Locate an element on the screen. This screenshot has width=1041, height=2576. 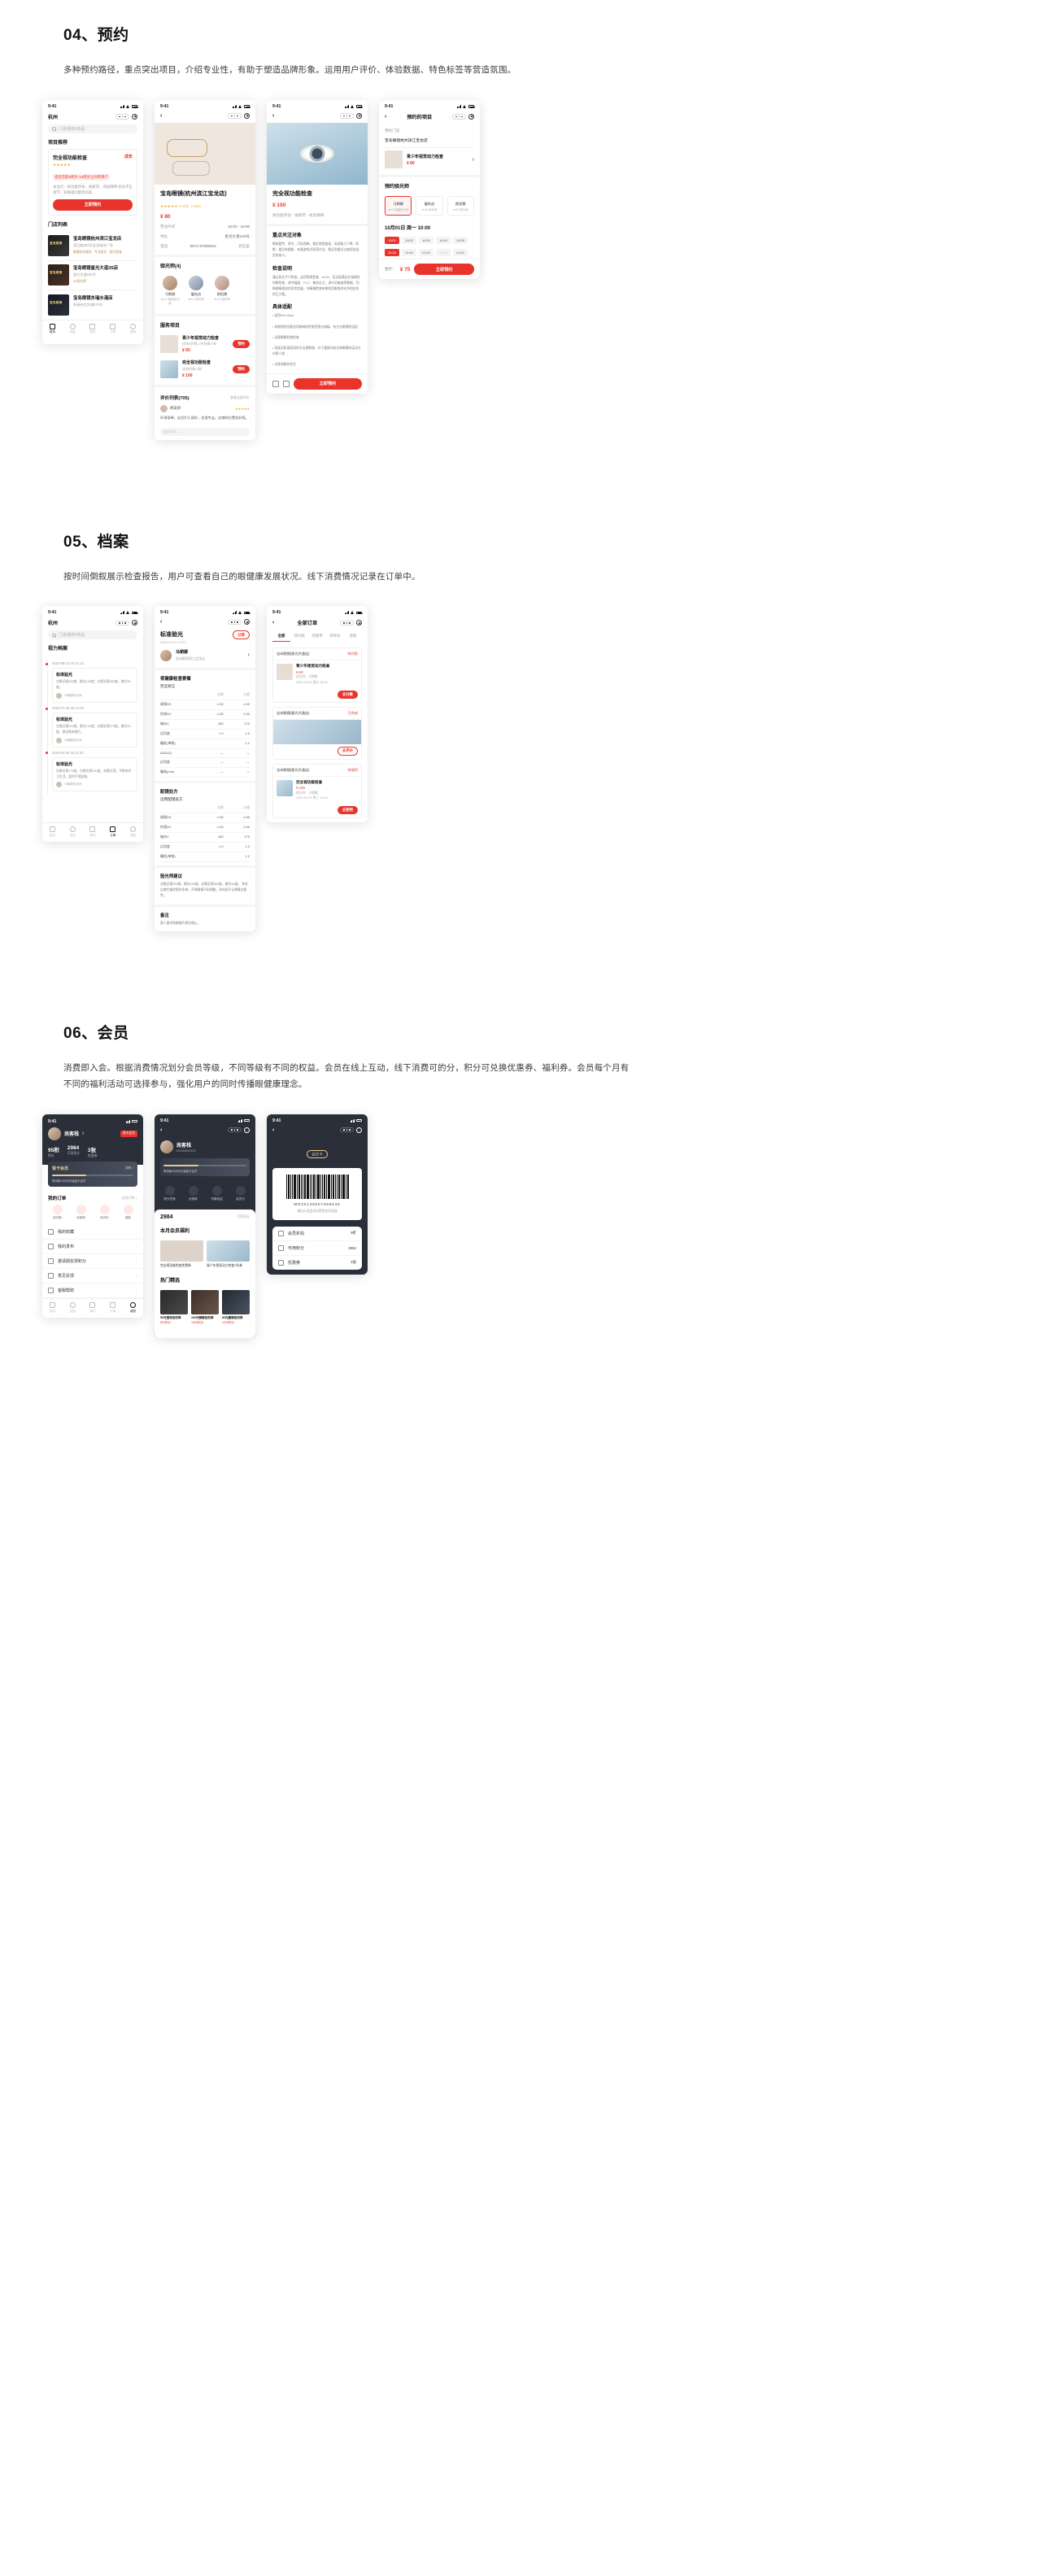
menu-invite: 邀请朋友领积分 › is located at coordinates (92, 1262).